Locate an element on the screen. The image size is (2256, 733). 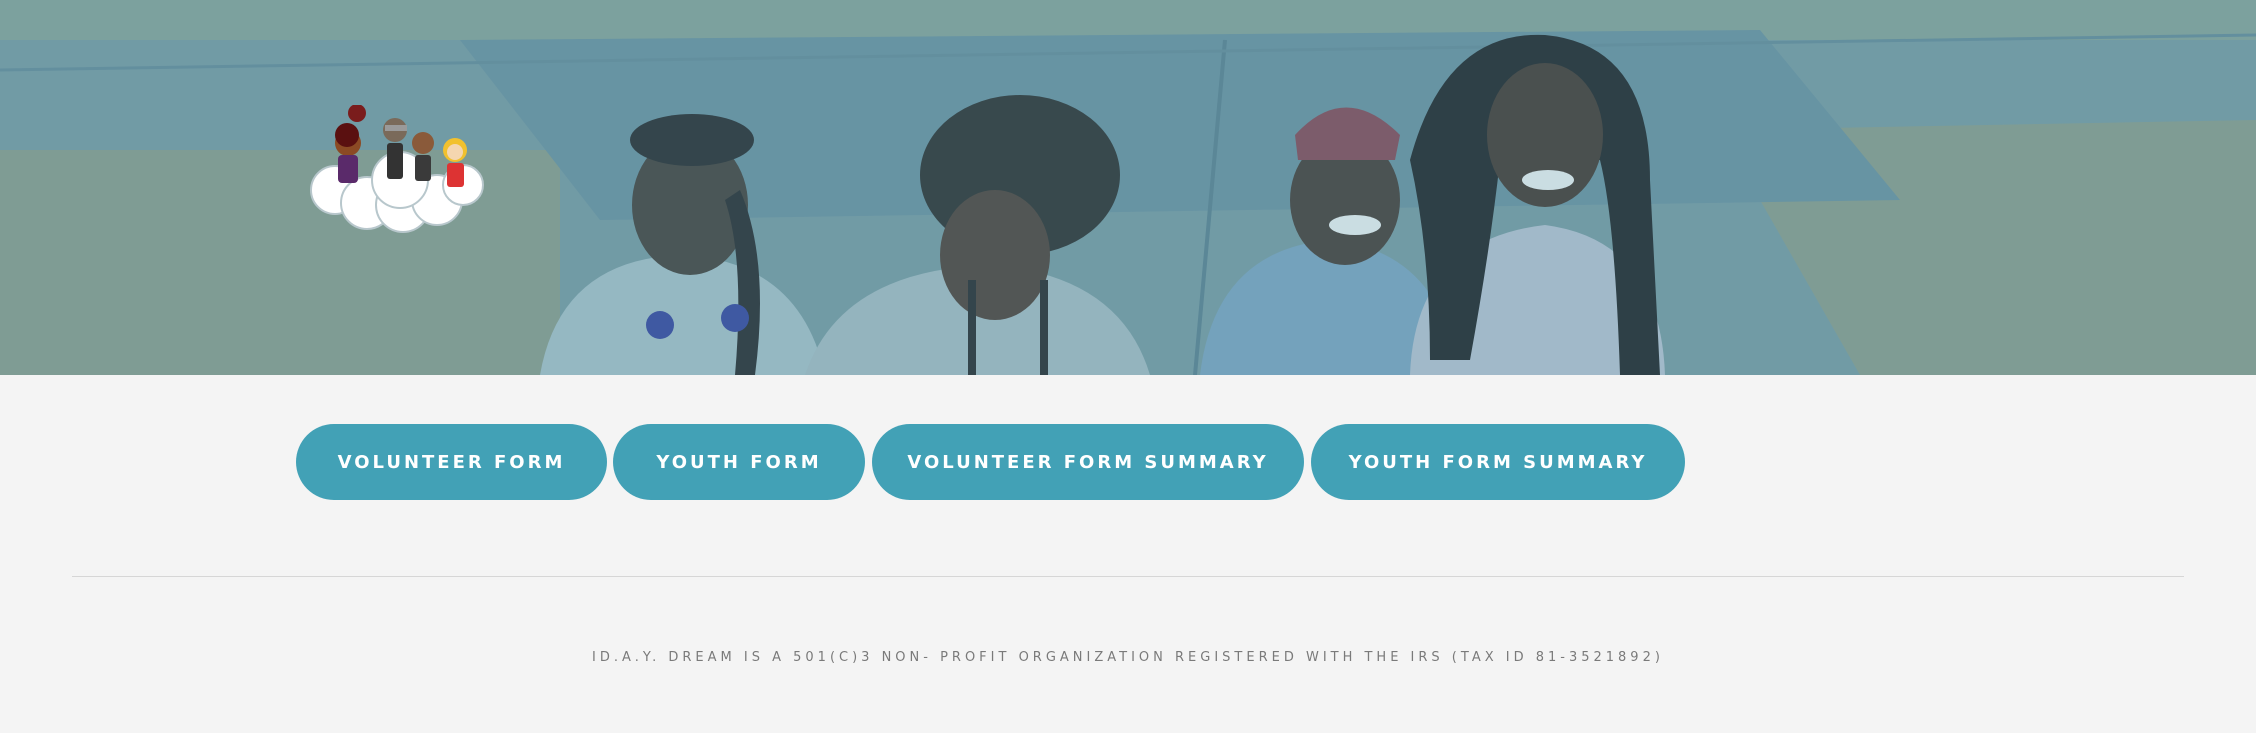
youth-form-button: YOUTH FORM is located at coordinates (739, 462).